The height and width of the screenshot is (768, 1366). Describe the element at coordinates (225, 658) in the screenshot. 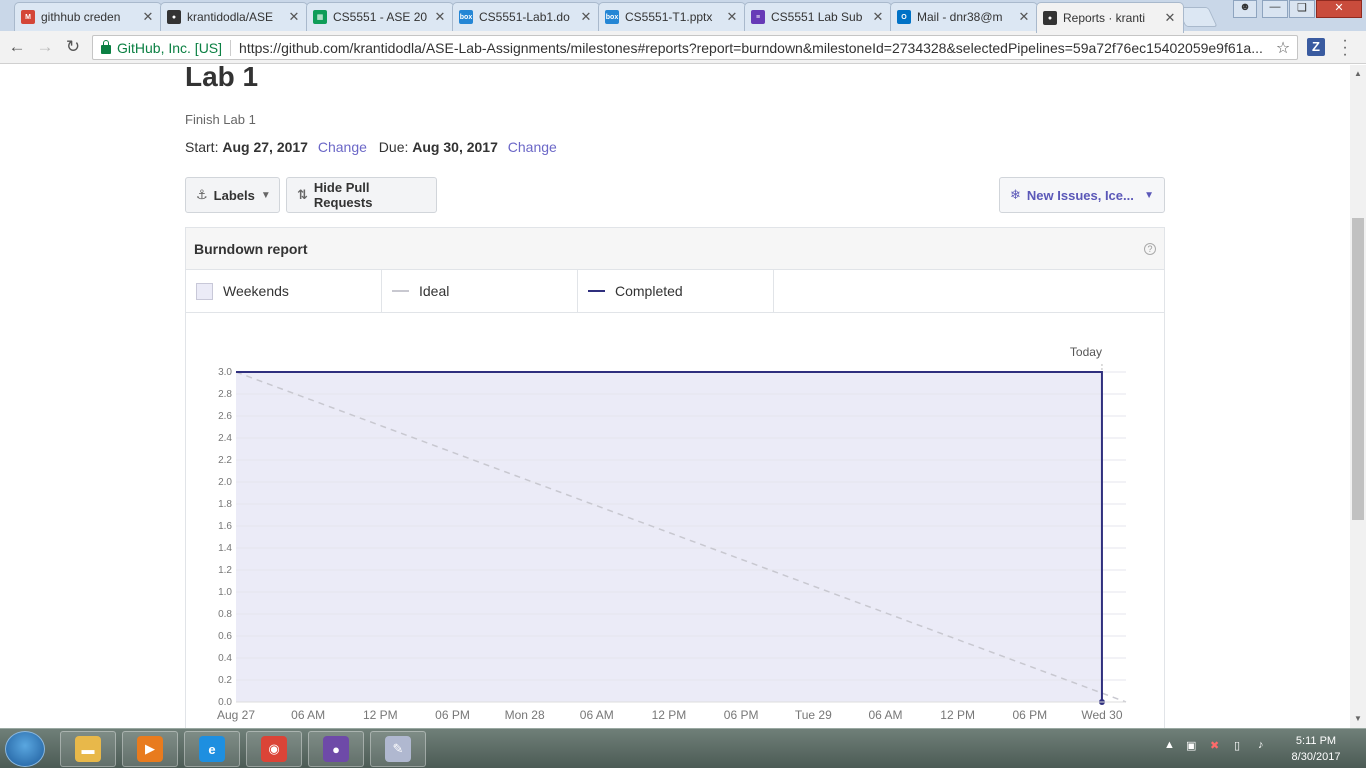

I see `y-tick-label: 0.4` at that location.